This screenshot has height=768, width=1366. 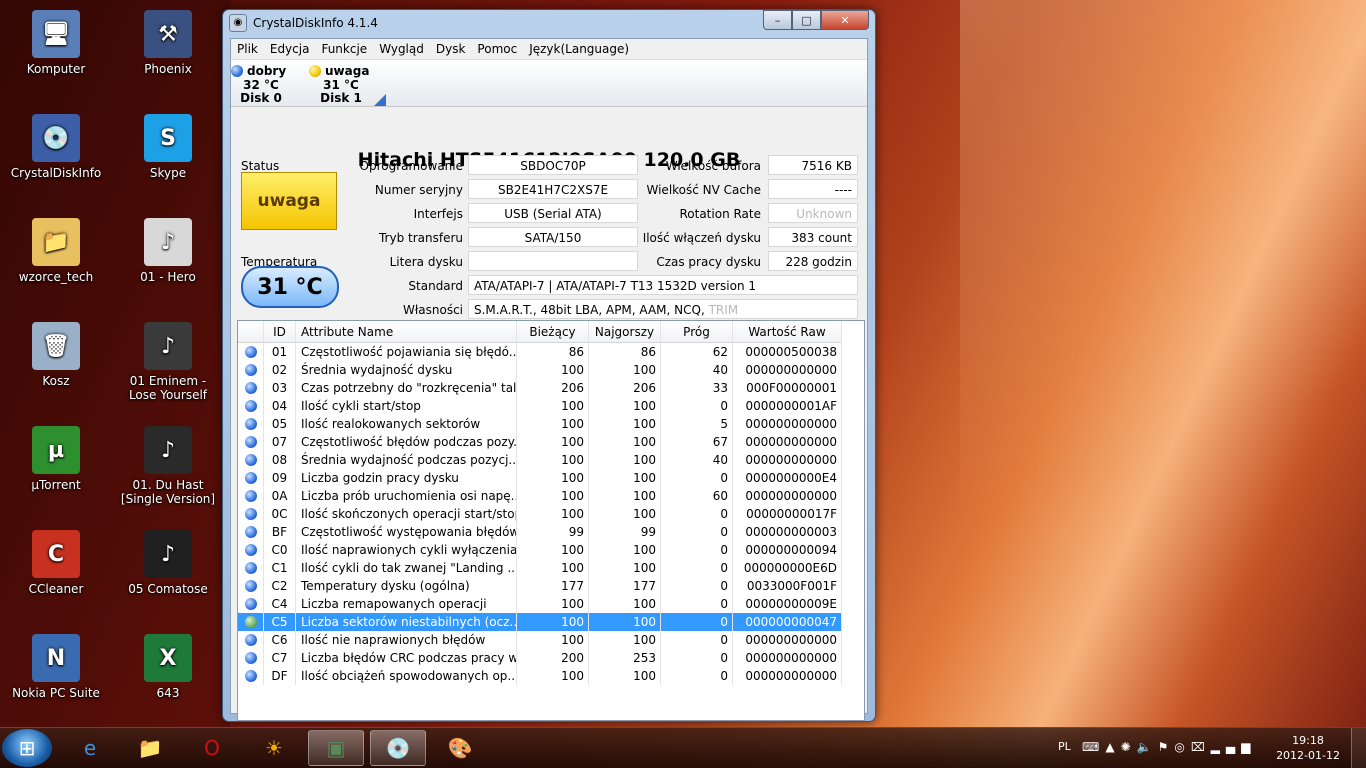 I want to click on header-id: ID, so click(x=280, y=332).